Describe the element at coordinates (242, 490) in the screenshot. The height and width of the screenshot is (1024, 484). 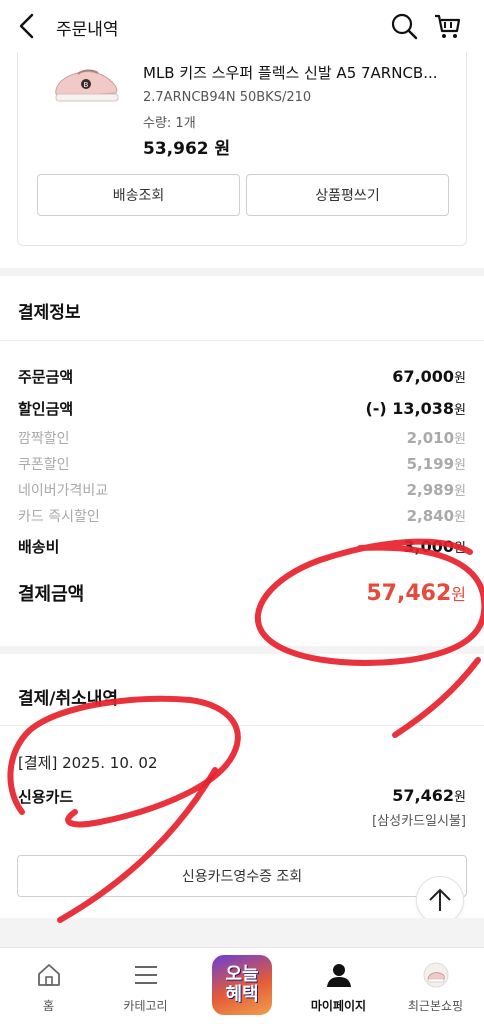
I see `discount-subitem-row: 네이버가격비교 2,989원` at that location.